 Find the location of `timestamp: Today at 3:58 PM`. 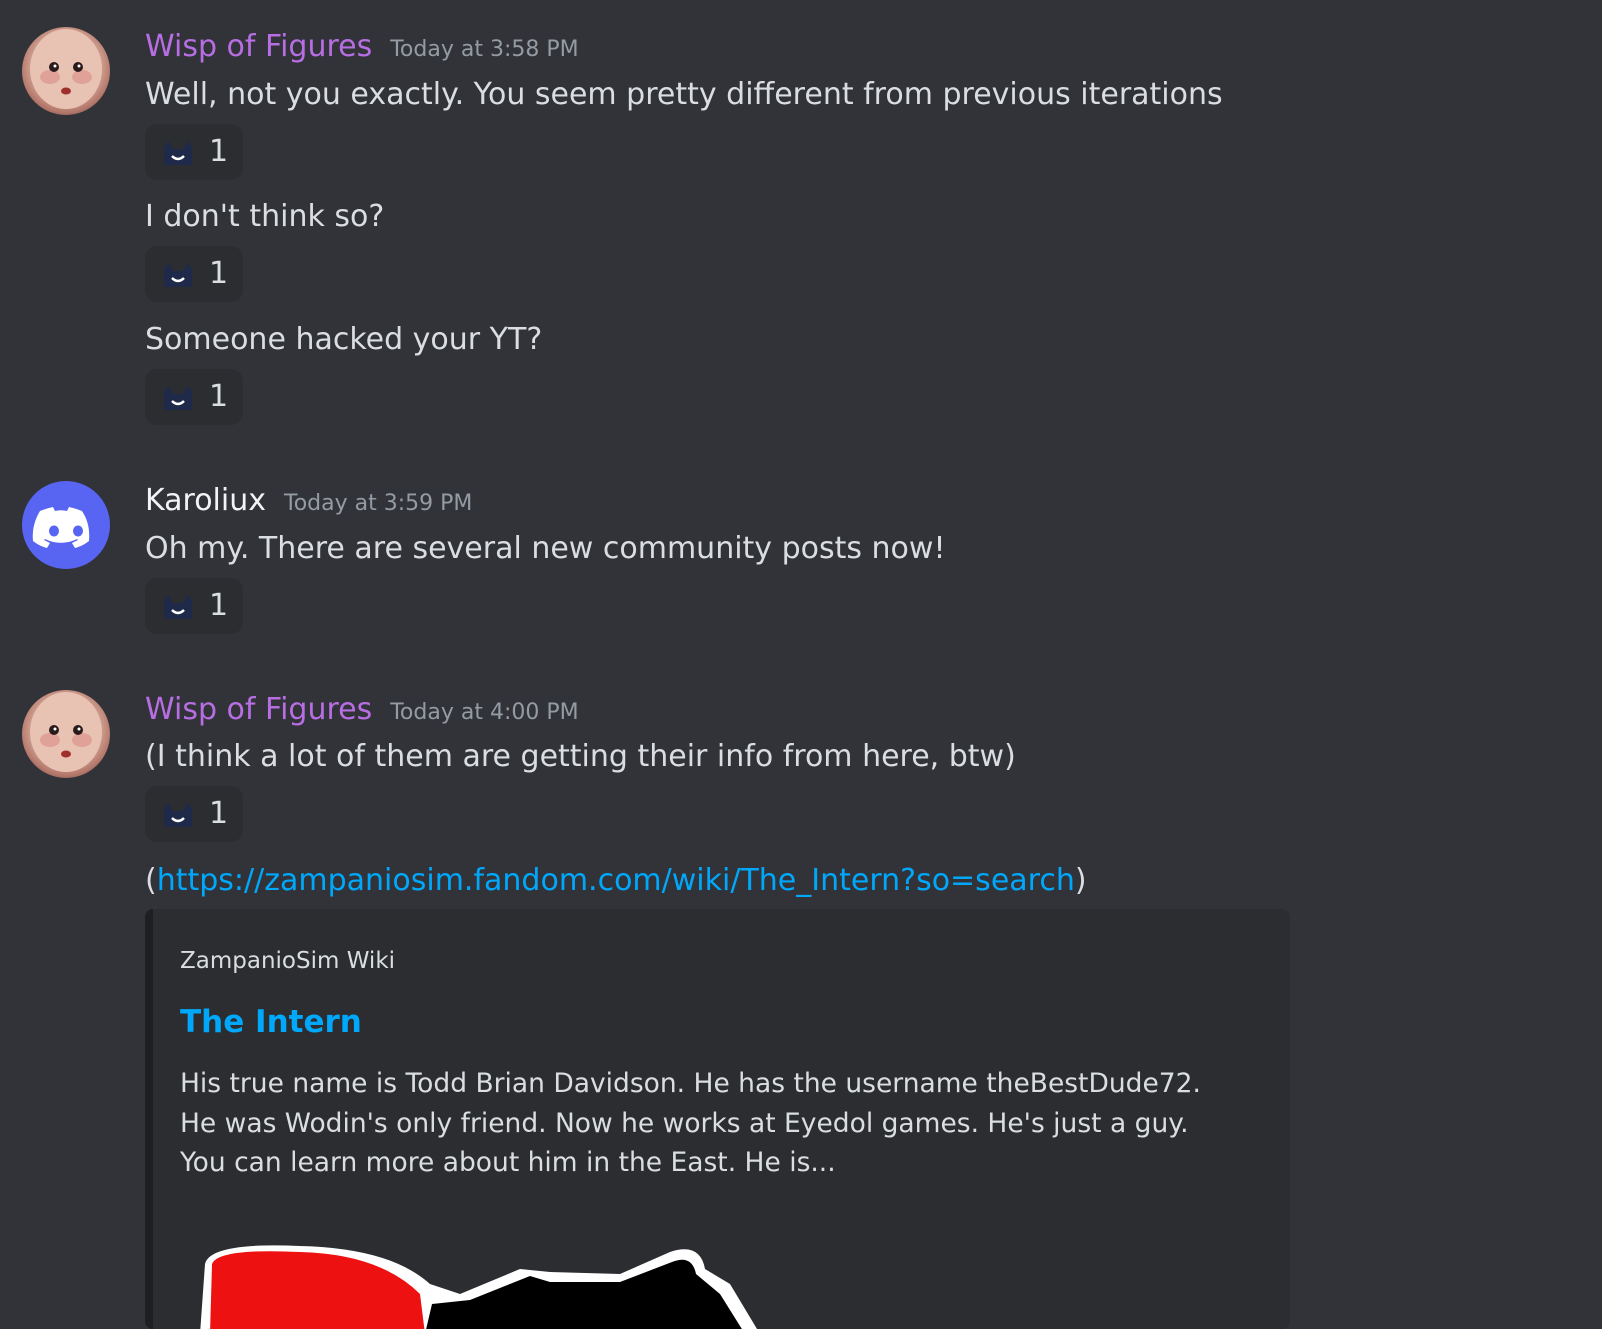

timestamp: Today at 3:58 PM is located at coordinates (484, 49).